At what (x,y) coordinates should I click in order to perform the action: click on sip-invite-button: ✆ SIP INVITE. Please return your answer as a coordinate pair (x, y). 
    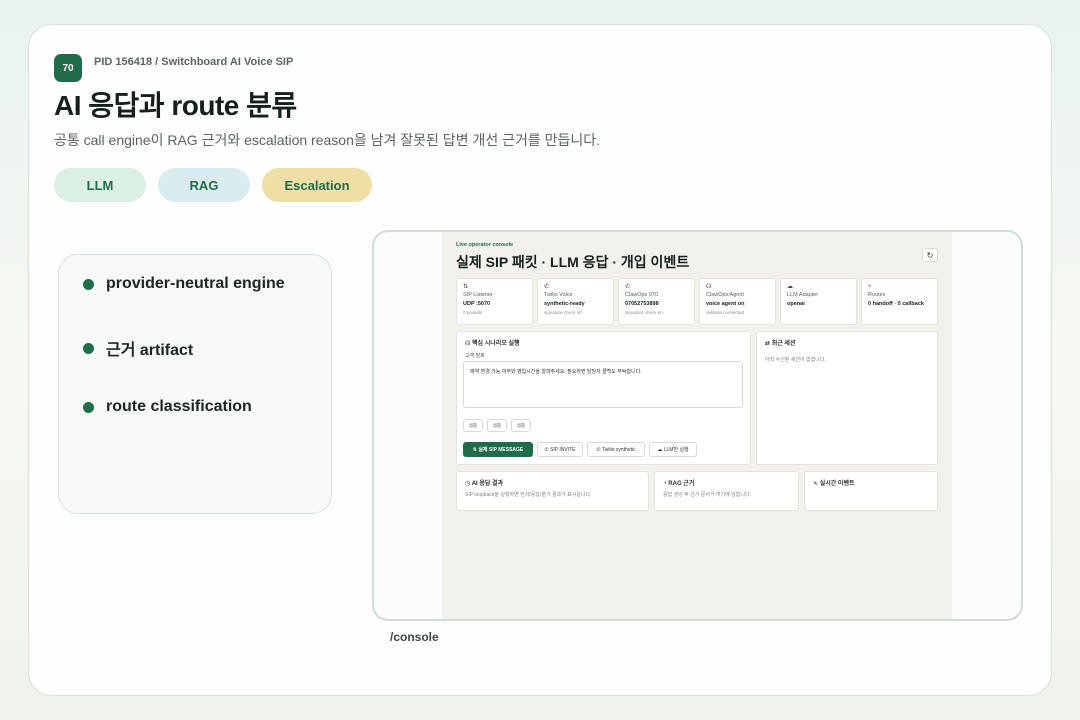
    Looking at the image, I should click on (560, 449).